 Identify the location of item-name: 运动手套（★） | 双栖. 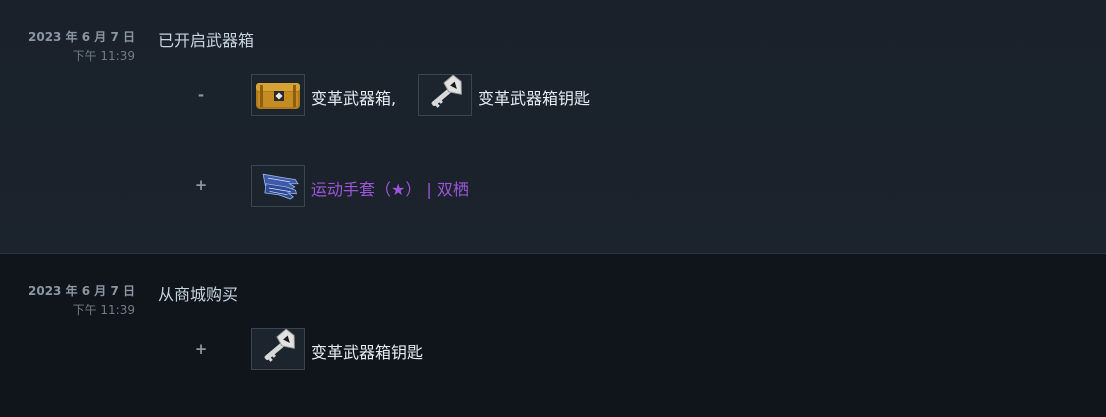
(390, 188).